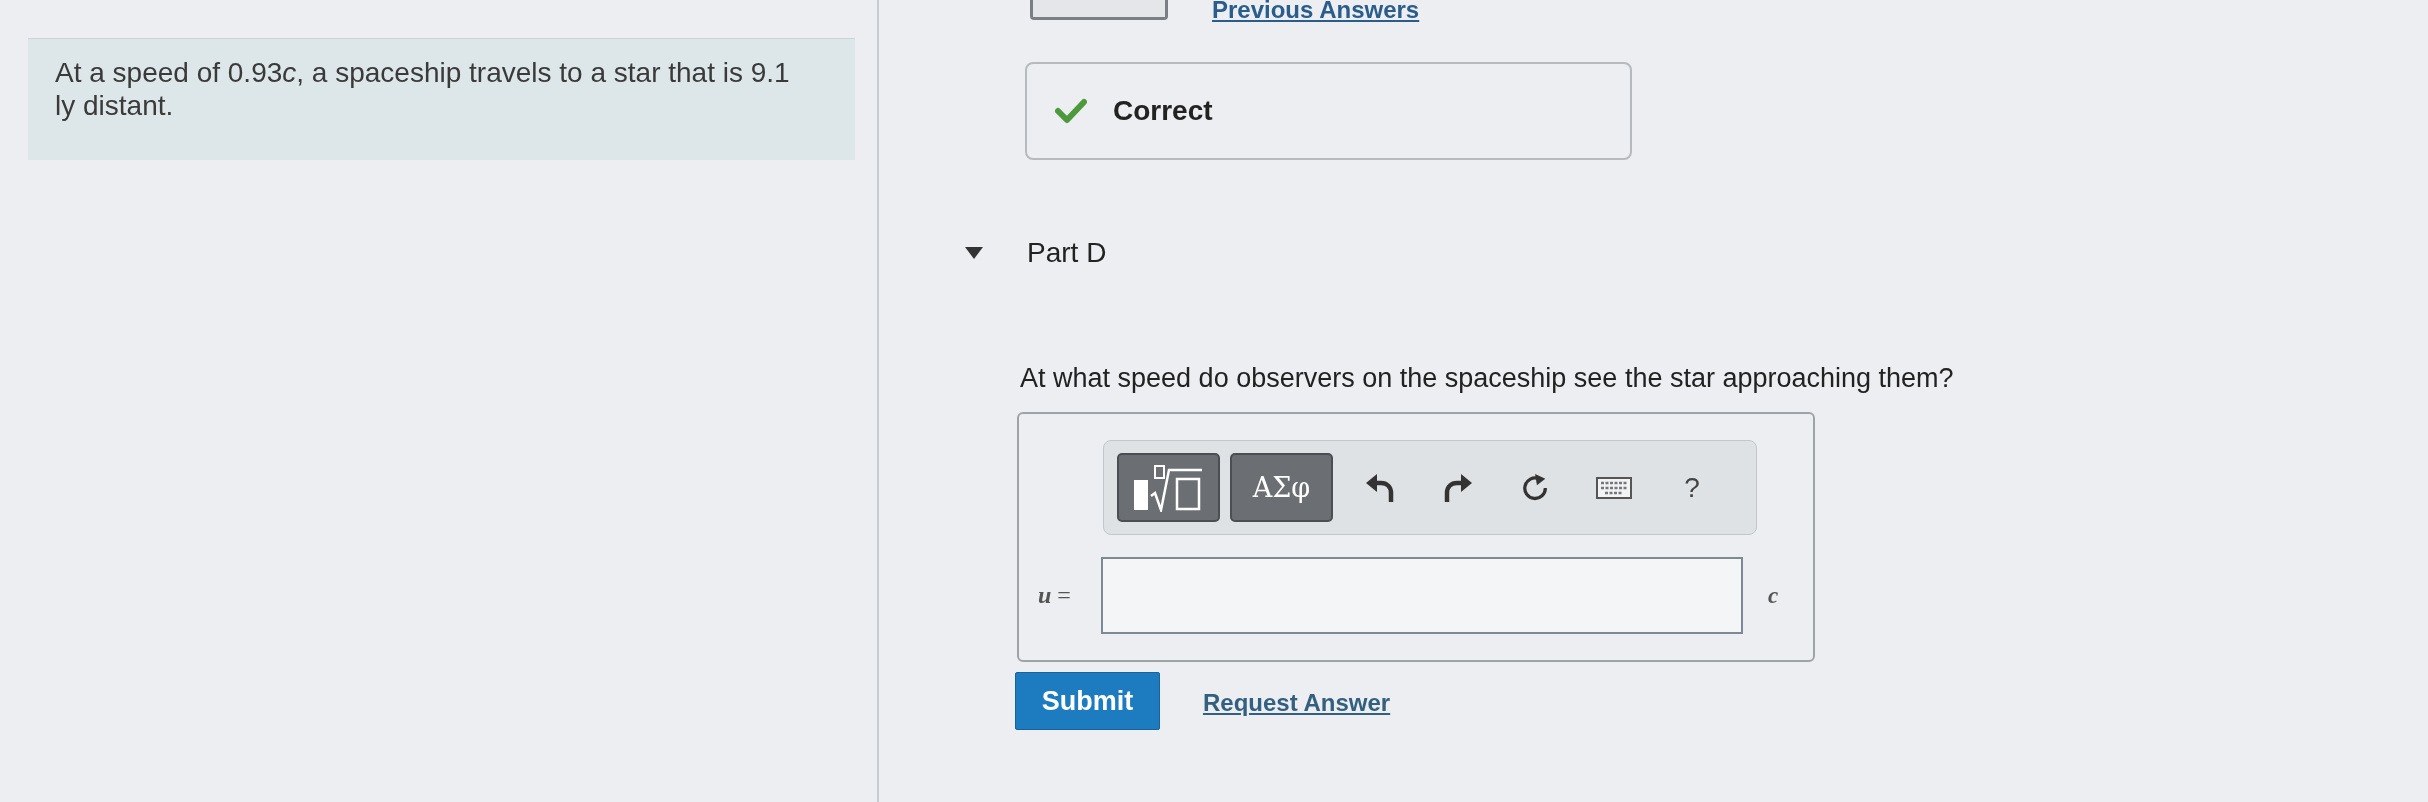 This screenshot has width=2428, height=802. I want to click on problem-text: At a speed of 0.93c, a spaceship travels to a star that is 9.1 ly distant., so click(423, 89).